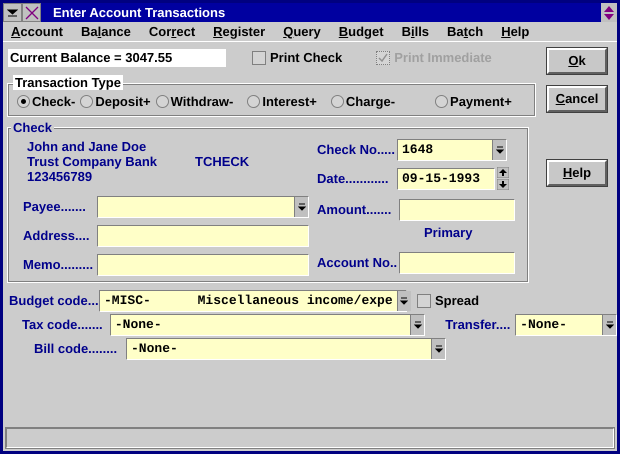 The height and width of the screenshot is (454, 620). What do you see at coordinates (68, 82) in the screenshot?
I see `group-title: Transaction Type` at bounding box center [68, 82].